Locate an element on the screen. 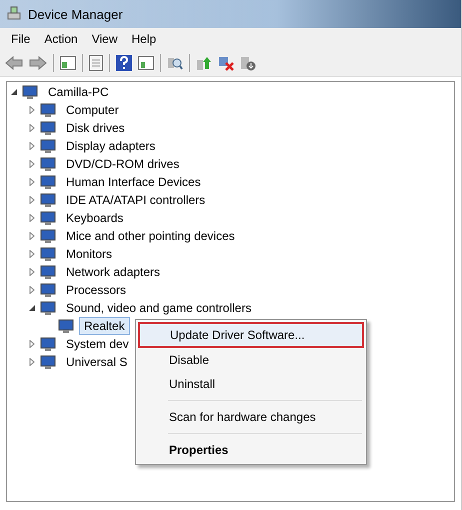  menu-item: Action is located at coordinates (61, 39).